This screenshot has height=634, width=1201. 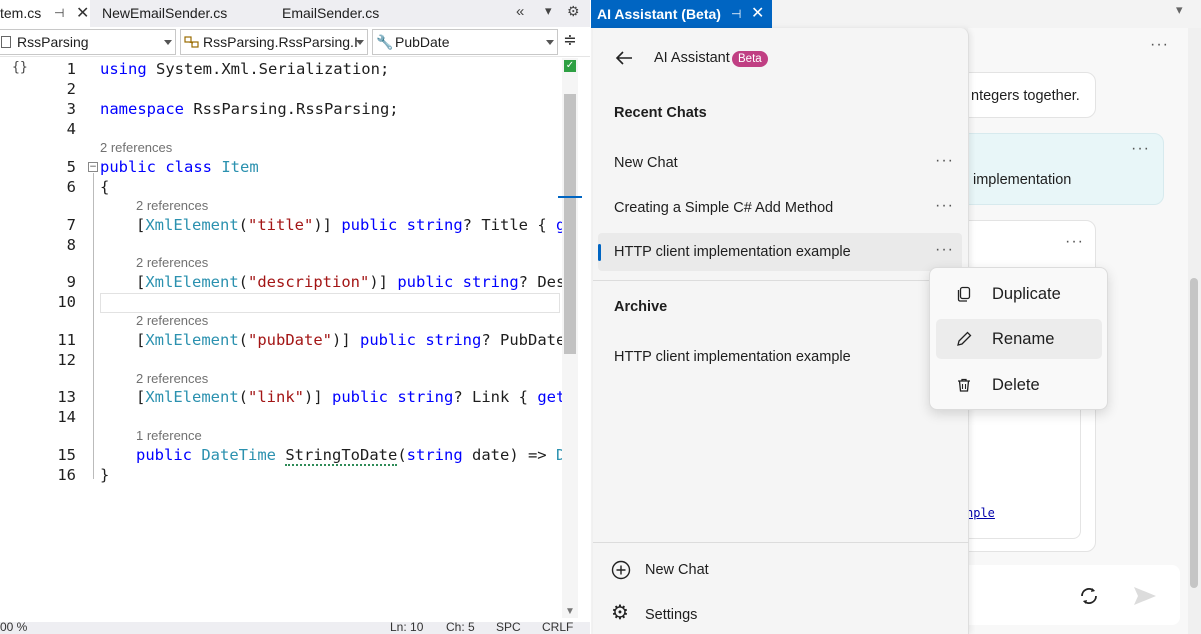 What do you see at coordinates (570, 197) in the screenshot?
I see `caret-position-marker` at bounding box center [570, 197].